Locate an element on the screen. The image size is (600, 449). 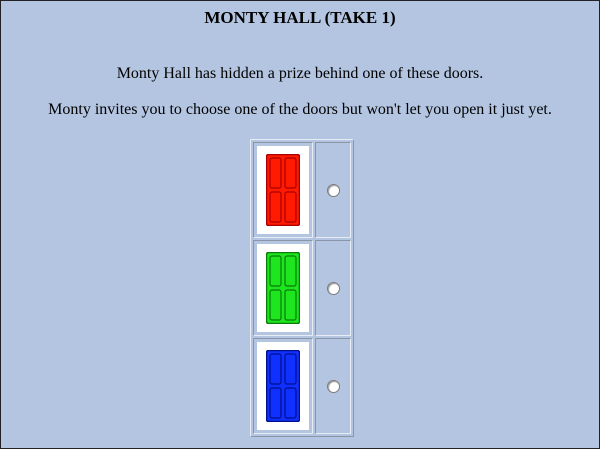
green-door-radio is located at coordinates (333, 288).